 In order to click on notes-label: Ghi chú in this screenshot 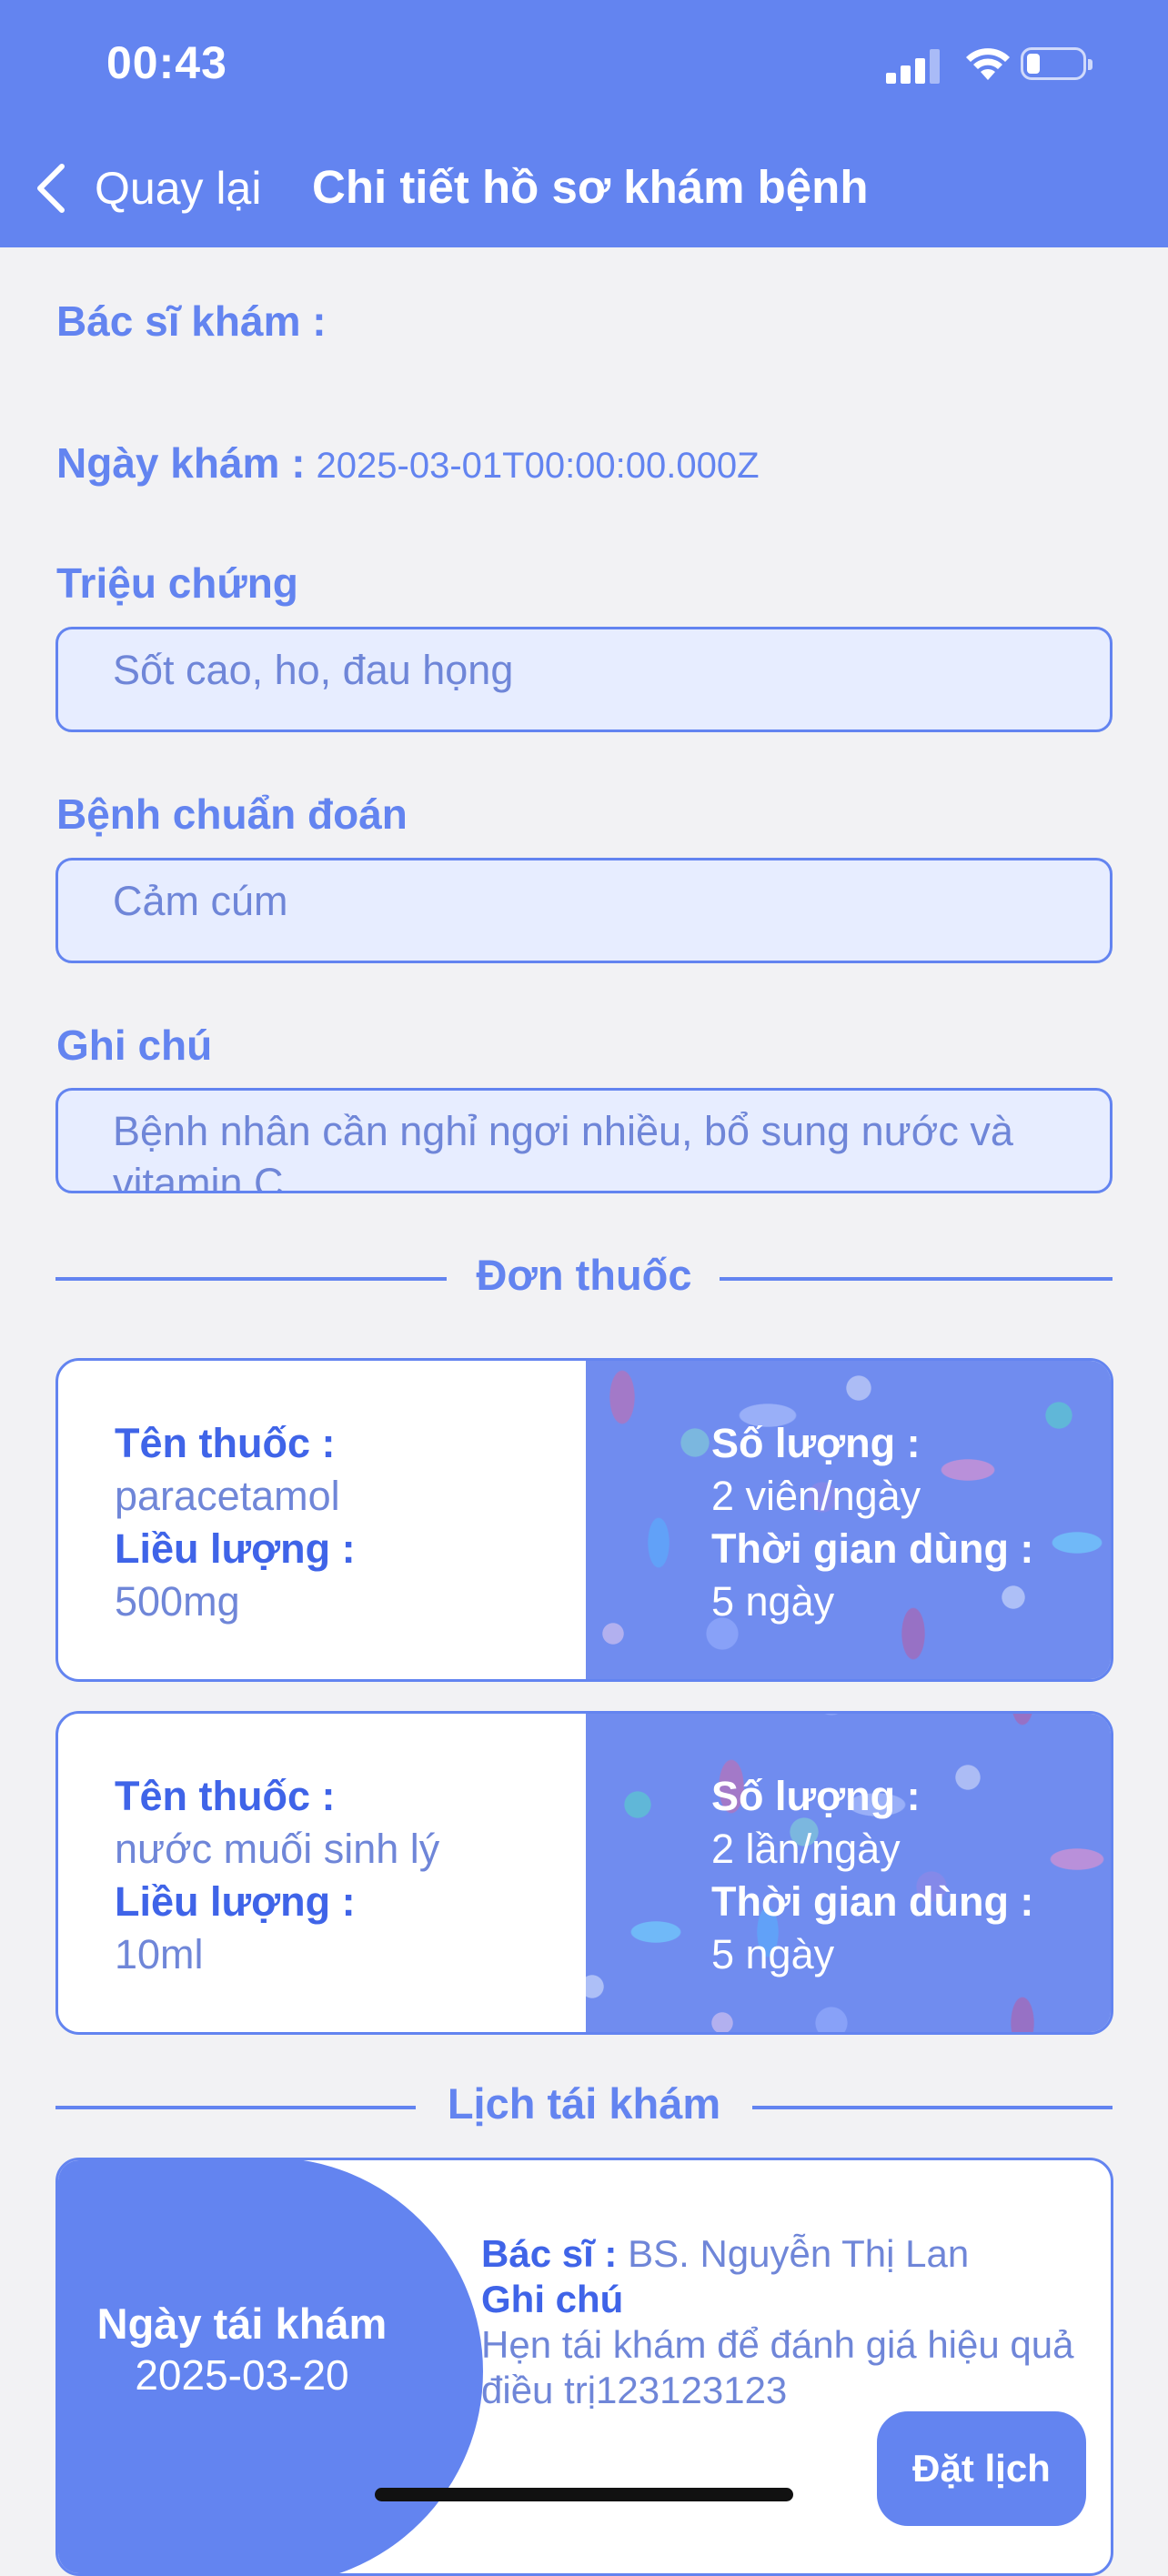, I will do `click(135, 1045)`.